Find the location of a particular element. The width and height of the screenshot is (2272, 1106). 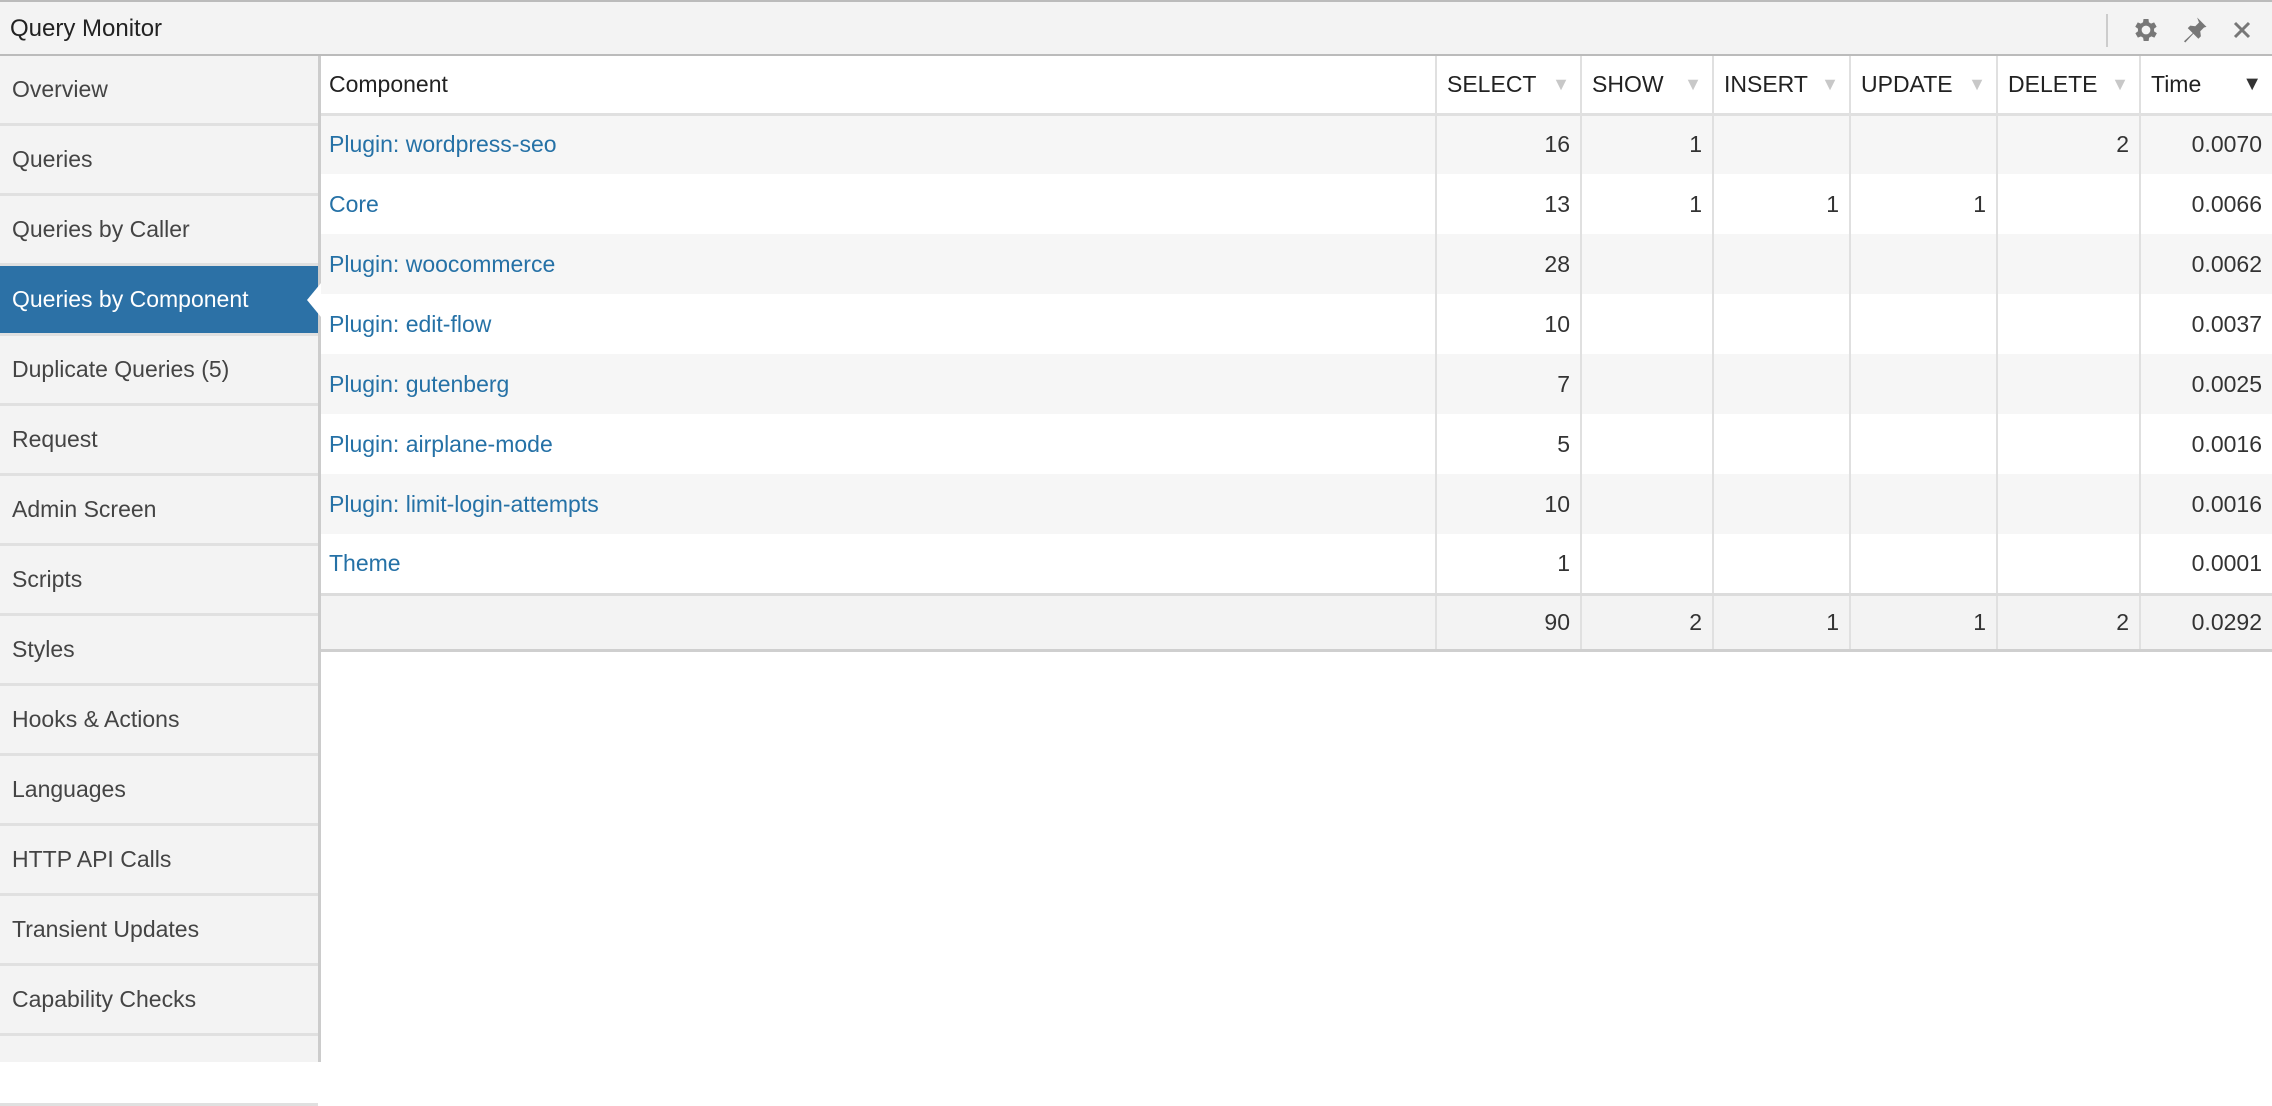

column-header-select: SELECT ▼ is located at coordinates (1508, 86).